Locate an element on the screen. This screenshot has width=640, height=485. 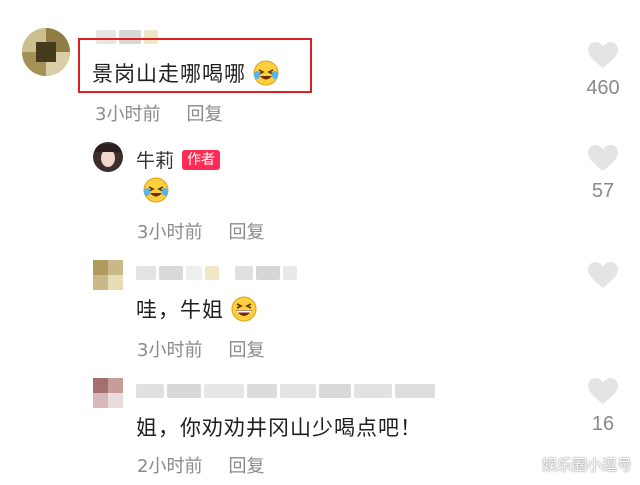
like-button is located at coordinates (603, 275).